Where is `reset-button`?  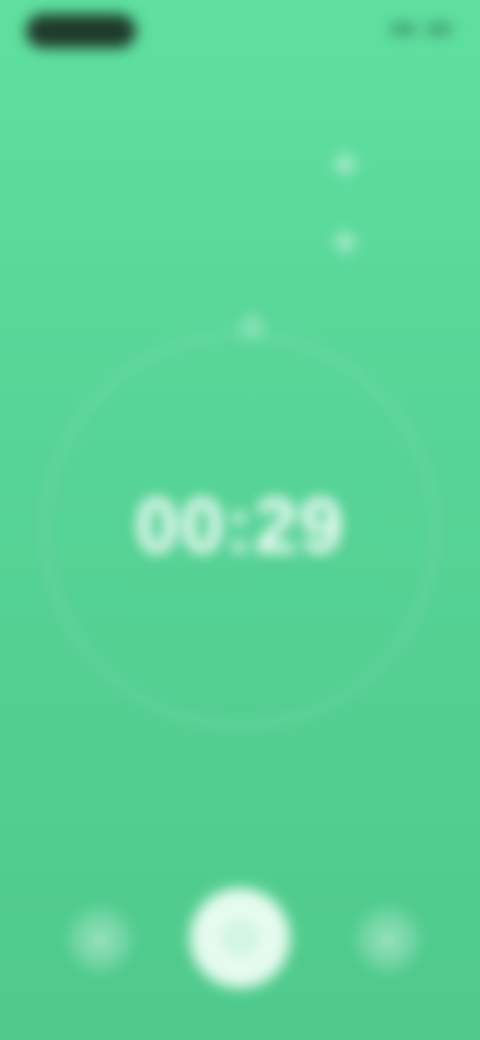 reset-button is located at coordinates (100, 940).